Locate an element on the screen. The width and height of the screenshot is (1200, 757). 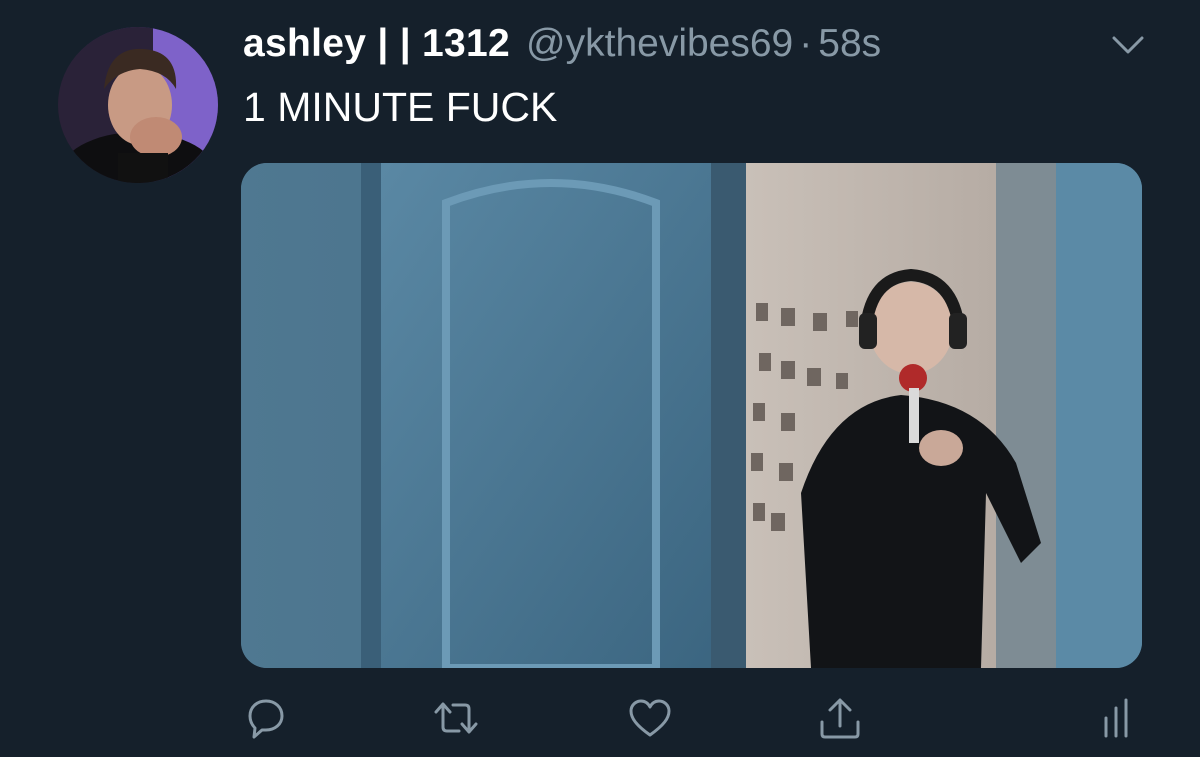
share-icon is located at coordinates (840, 718).